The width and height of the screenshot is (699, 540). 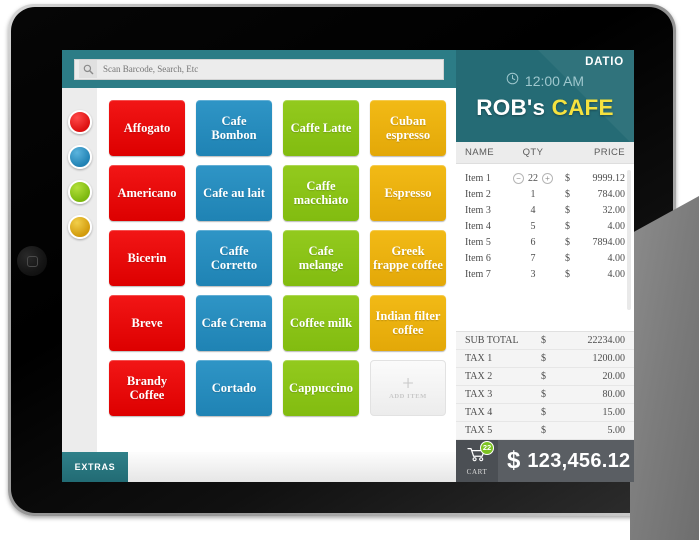 What do you see at coordinates (147, 388) in the screenshot?
I see `product-tile: Brandy Coffee` at bounding box center [147, 388].